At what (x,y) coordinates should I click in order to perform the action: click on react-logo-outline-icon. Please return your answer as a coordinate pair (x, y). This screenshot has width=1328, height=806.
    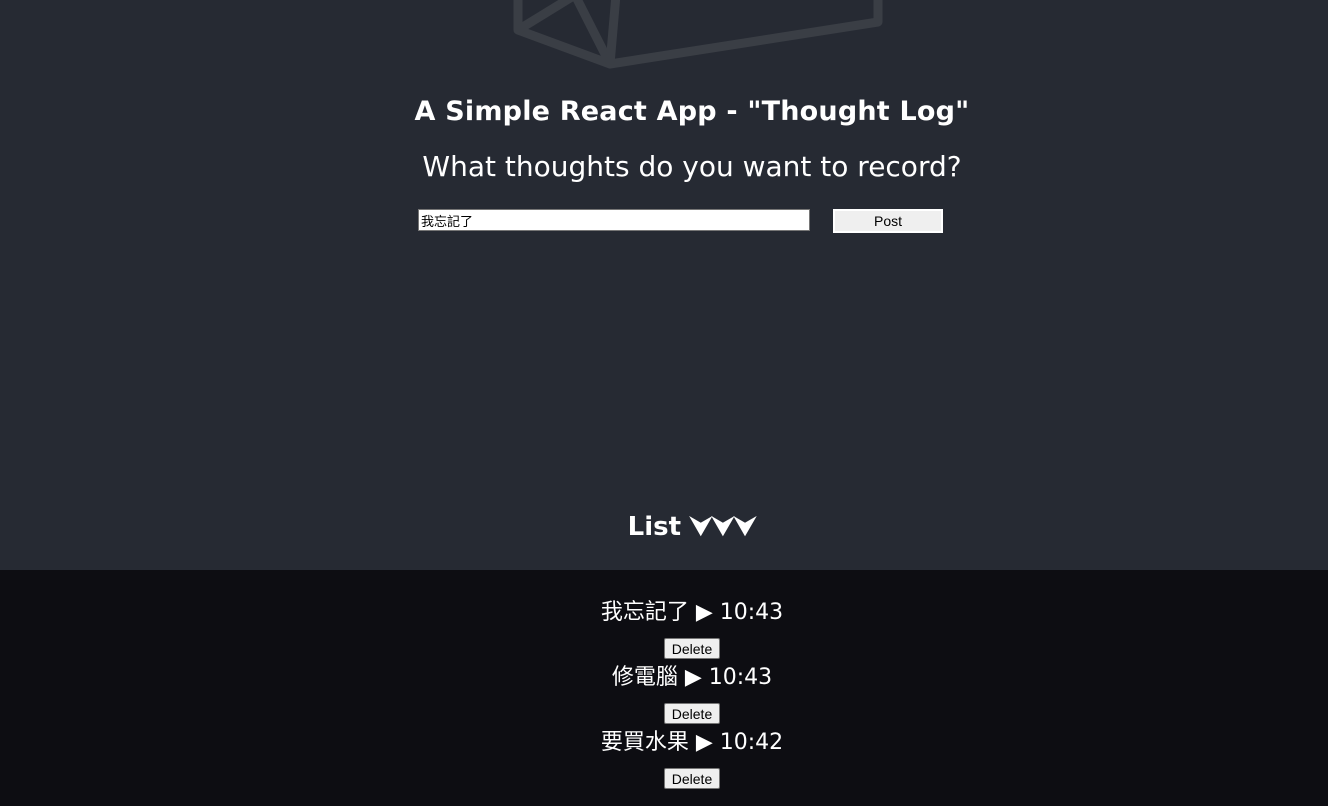
    Looking at the image, I should click on (698, 34).